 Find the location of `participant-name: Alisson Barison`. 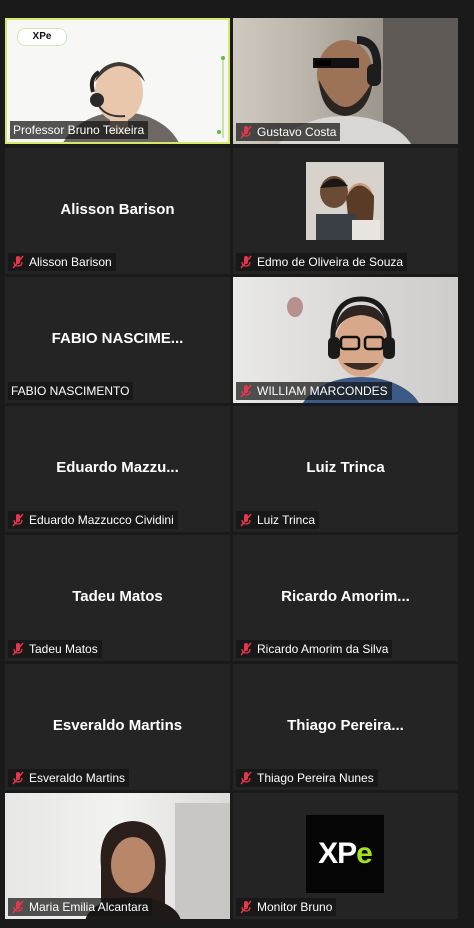

participant-name: Alisson Barison is located at coordinates (70, 262).